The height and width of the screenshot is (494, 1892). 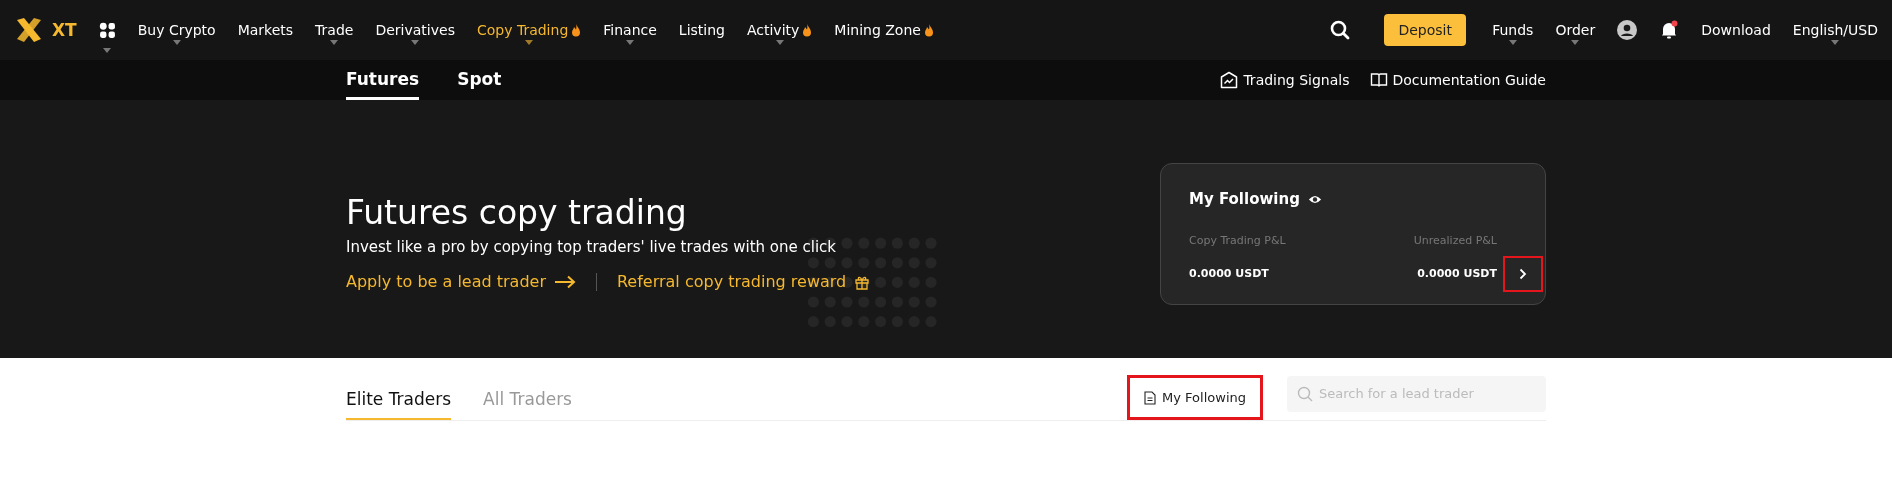 I want to click on deposit-button: Deposit, so click(x=1425, y=30).